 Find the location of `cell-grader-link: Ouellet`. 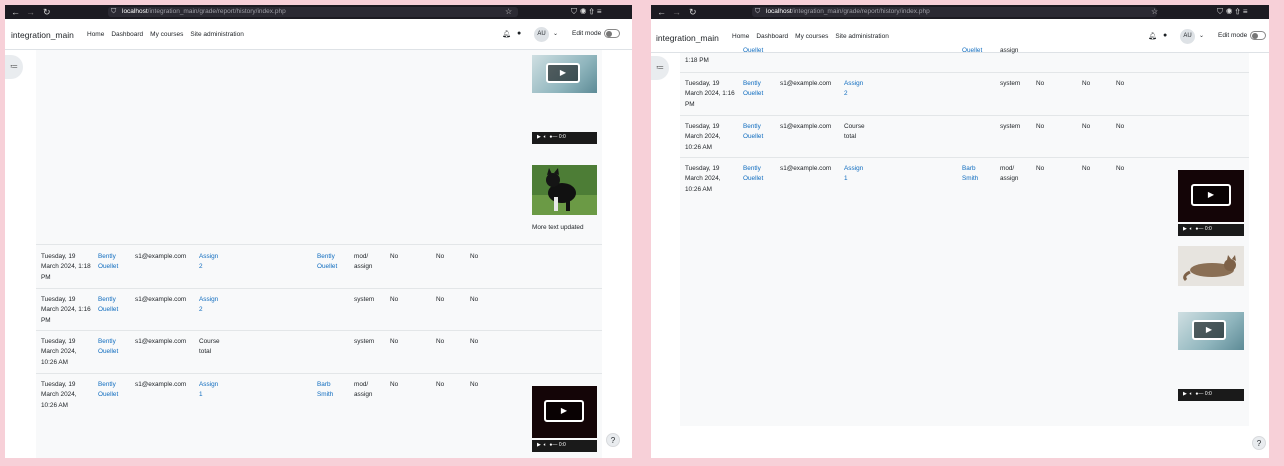

cell-grader-link: Ouellet is located at coordinates (972, 51).